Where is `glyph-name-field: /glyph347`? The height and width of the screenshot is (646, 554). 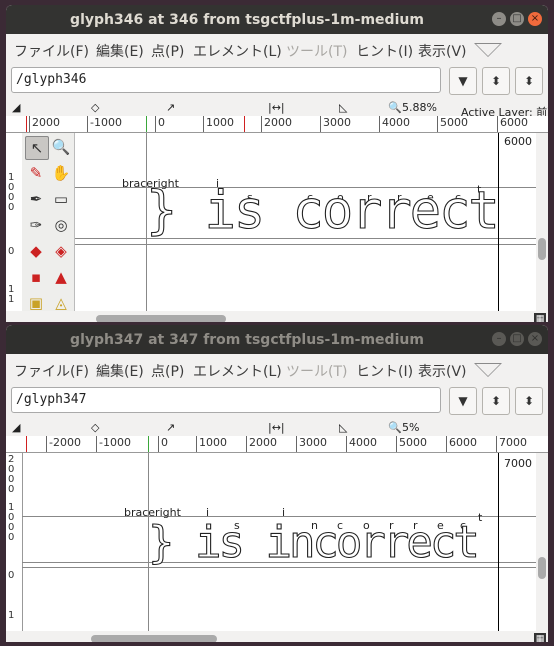 glyph-name-field: /glyph347 is located at coordinates (226, 400).